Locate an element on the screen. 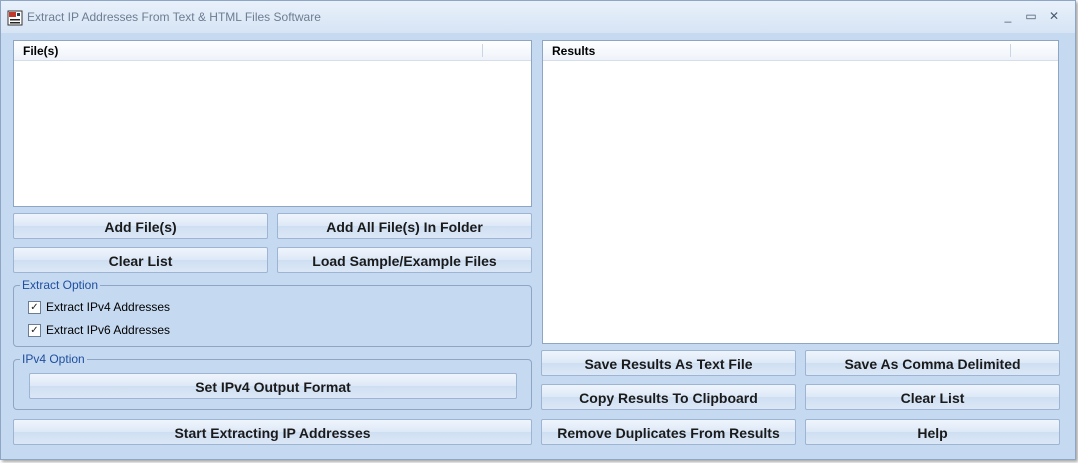 Image resolution: width=1078 pixels, height=463 pixels. clear-files-button: Clear List is located at coordinates (140, 260).